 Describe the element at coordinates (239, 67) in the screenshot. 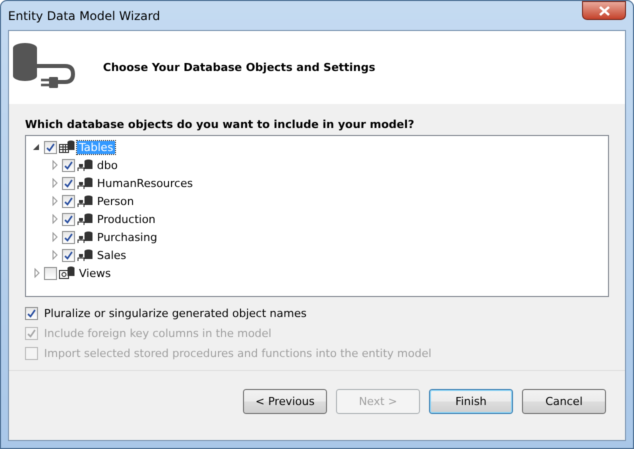

I see `page-heading: Choose Your Database Objects and Settings` at that location.